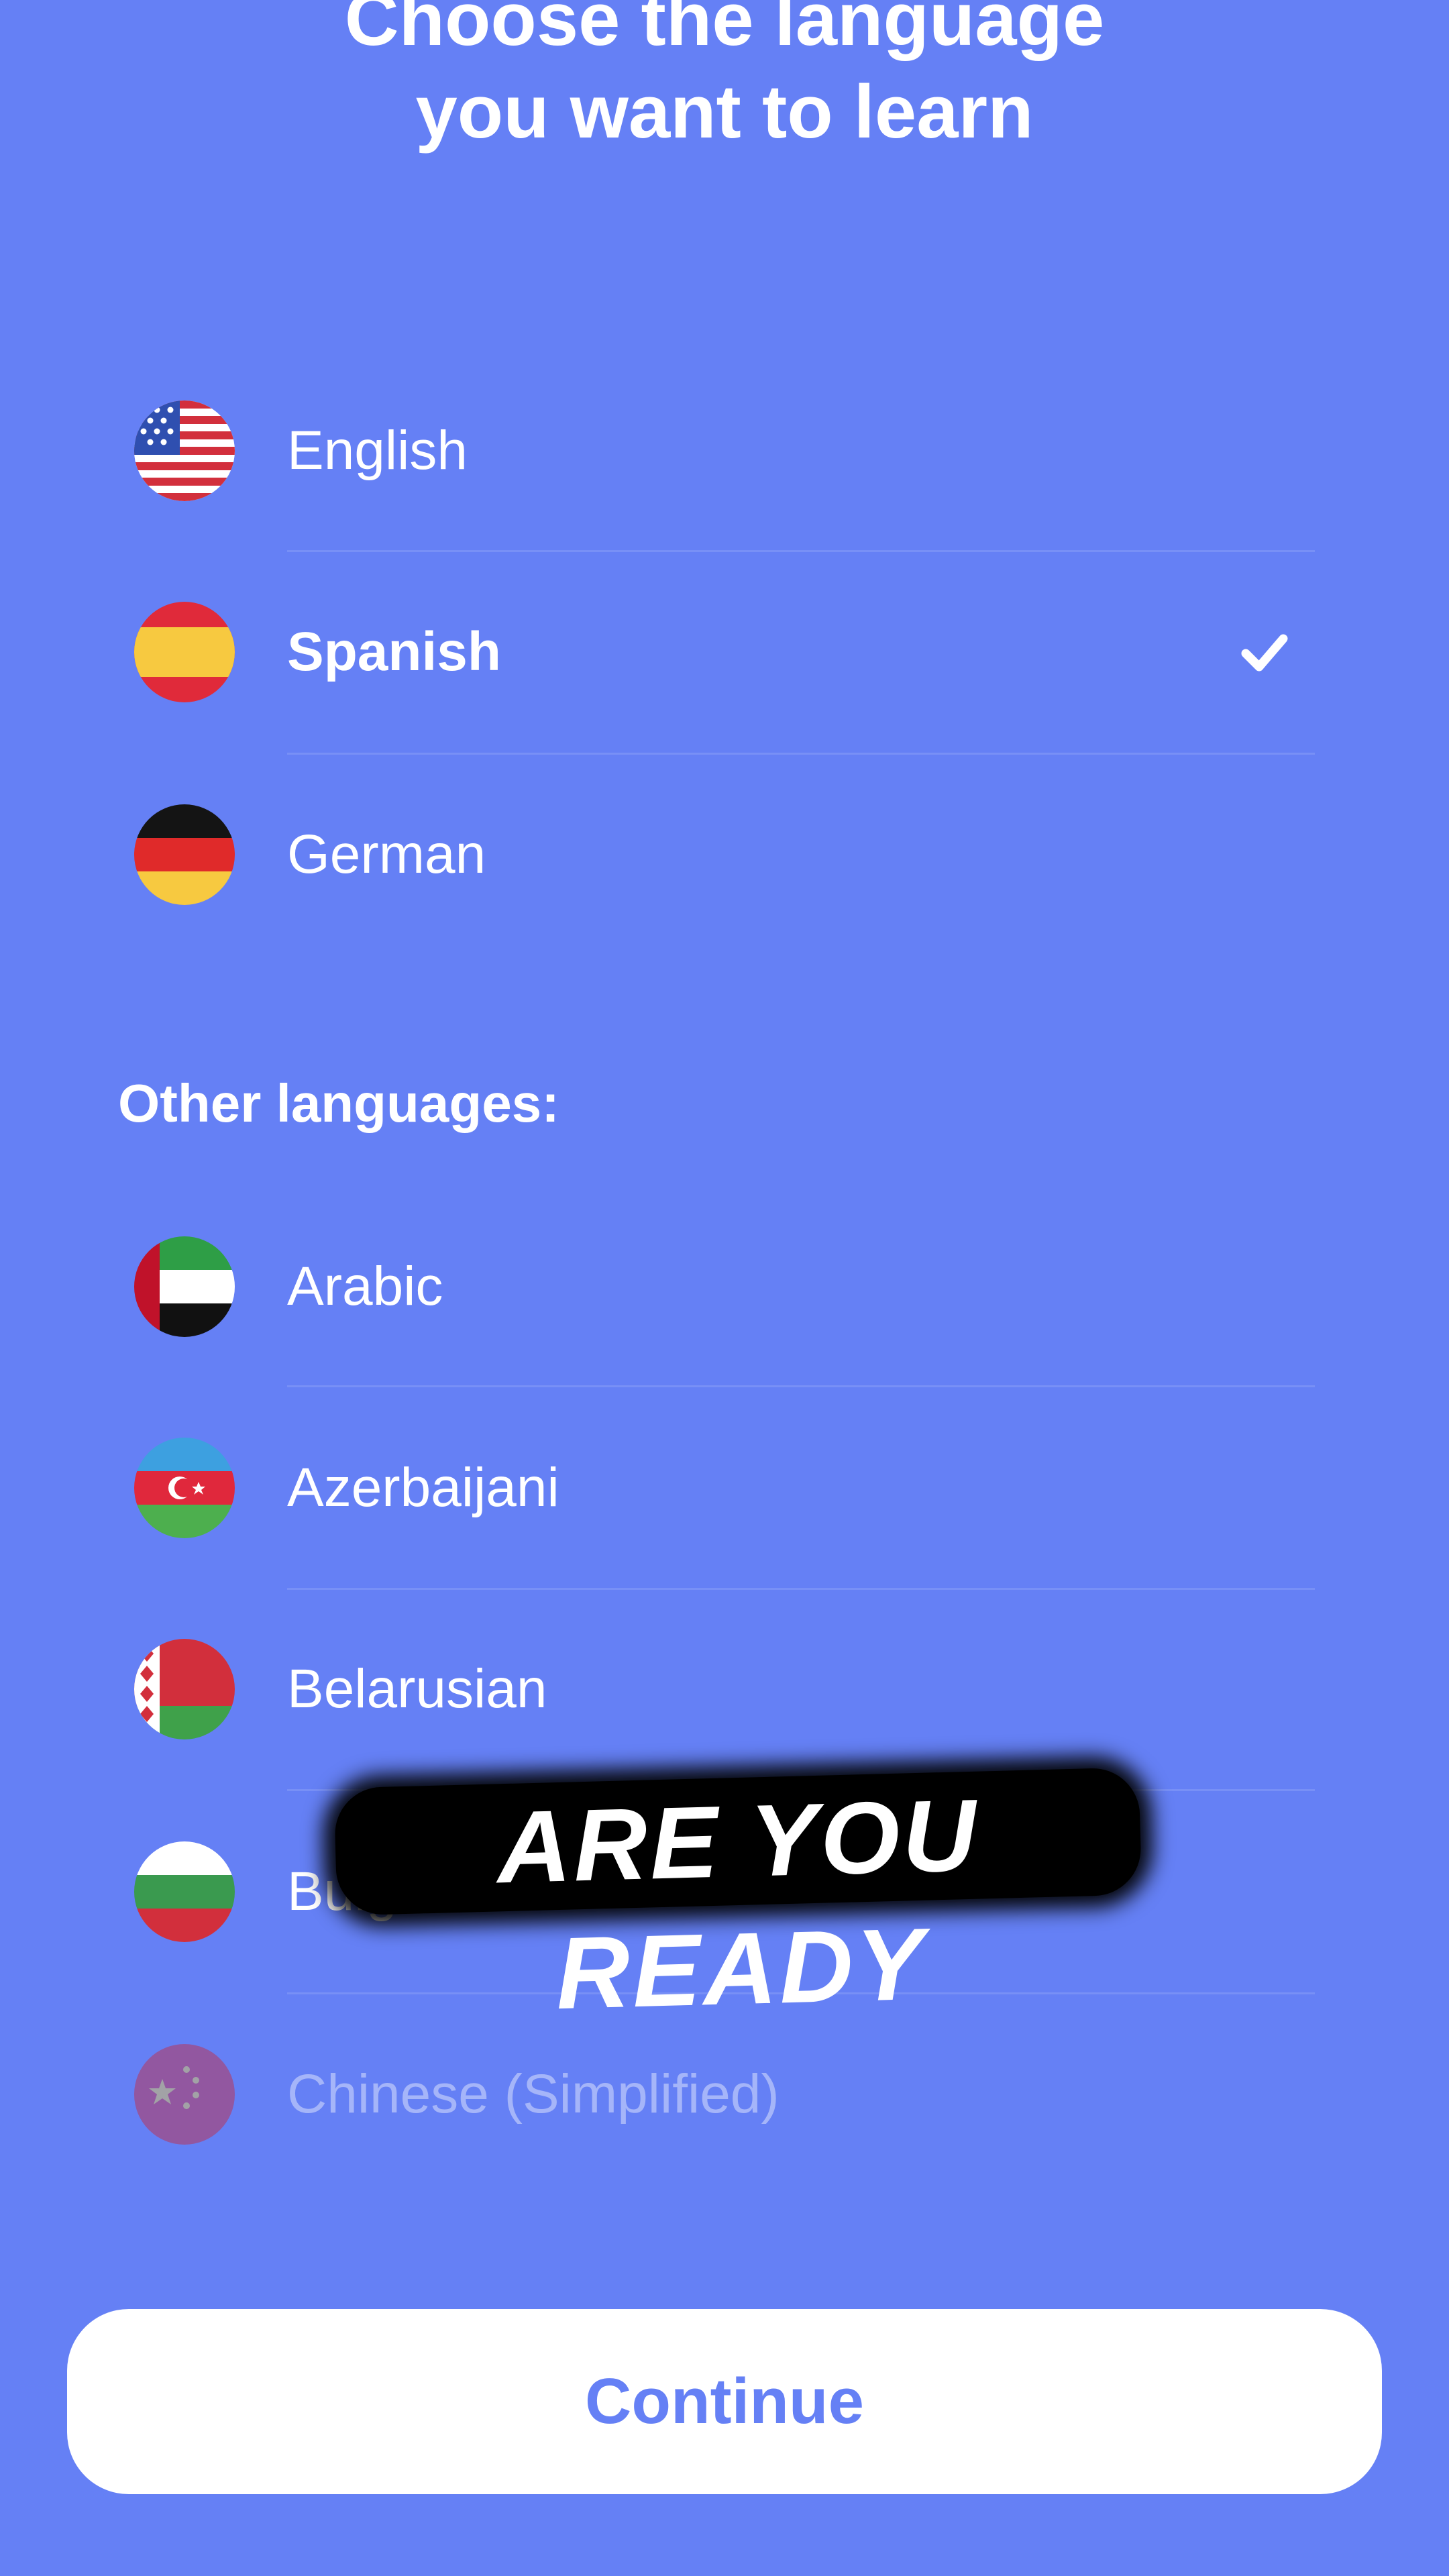 This screenshot has width=1449, height=2576. I want to click on language-option-chinese-simplified: Chinese (Simplified), so click(724, 2094).